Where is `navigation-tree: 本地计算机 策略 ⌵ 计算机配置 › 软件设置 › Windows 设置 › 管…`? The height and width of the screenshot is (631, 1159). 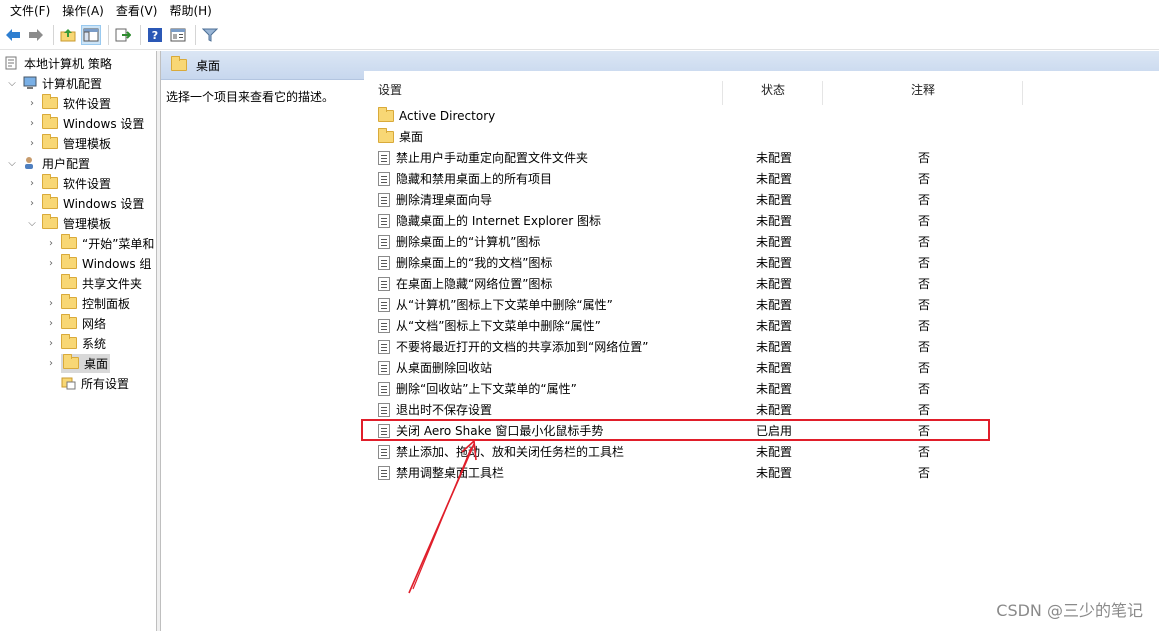 navigation-tree: 本地计算机 策略 ⌵ 计算机配置 › 软件设置 › Windows 设置 › 管… is located at coordinates (78, 341).